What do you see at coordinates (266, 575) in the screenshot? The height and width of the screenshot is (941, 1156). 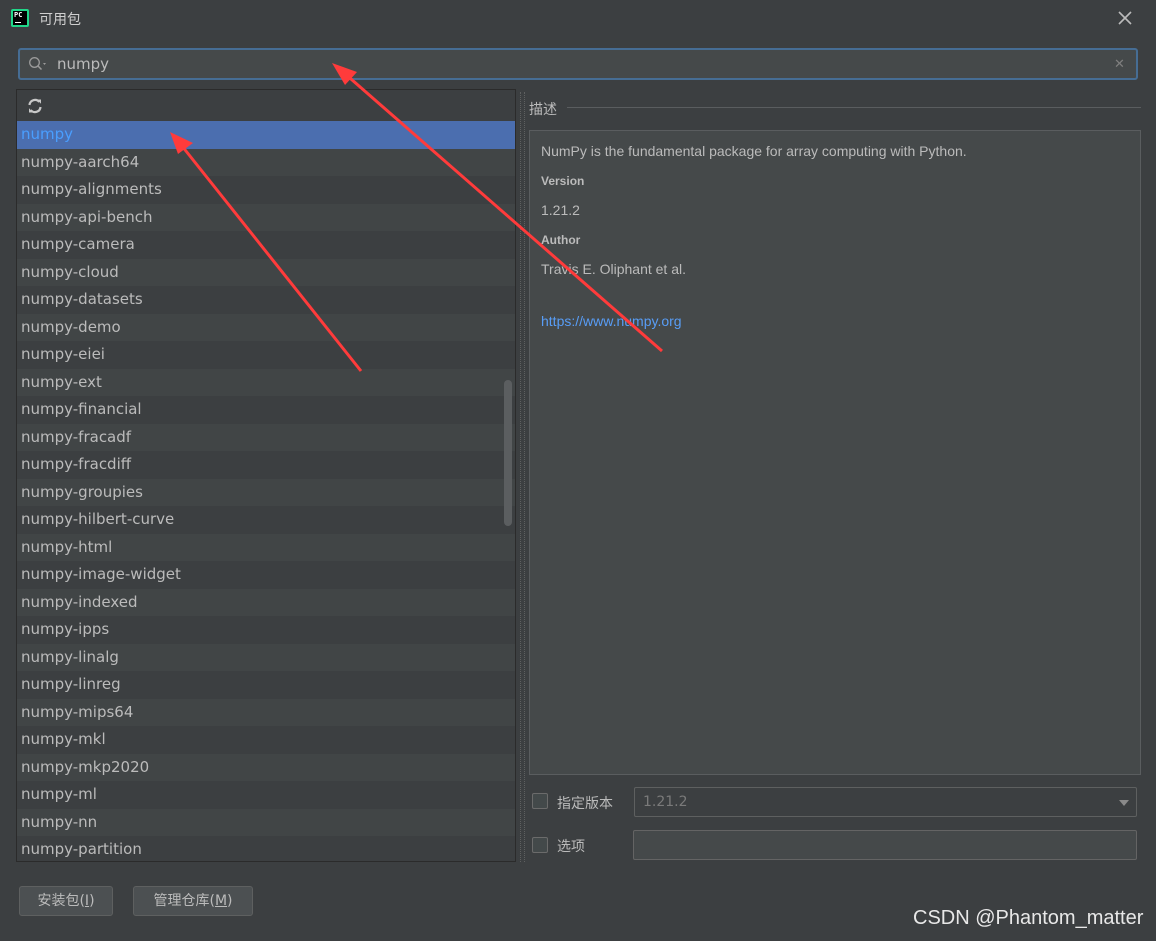 I see `package-item: numpy-image-widget` at bounding box center [266, 575].